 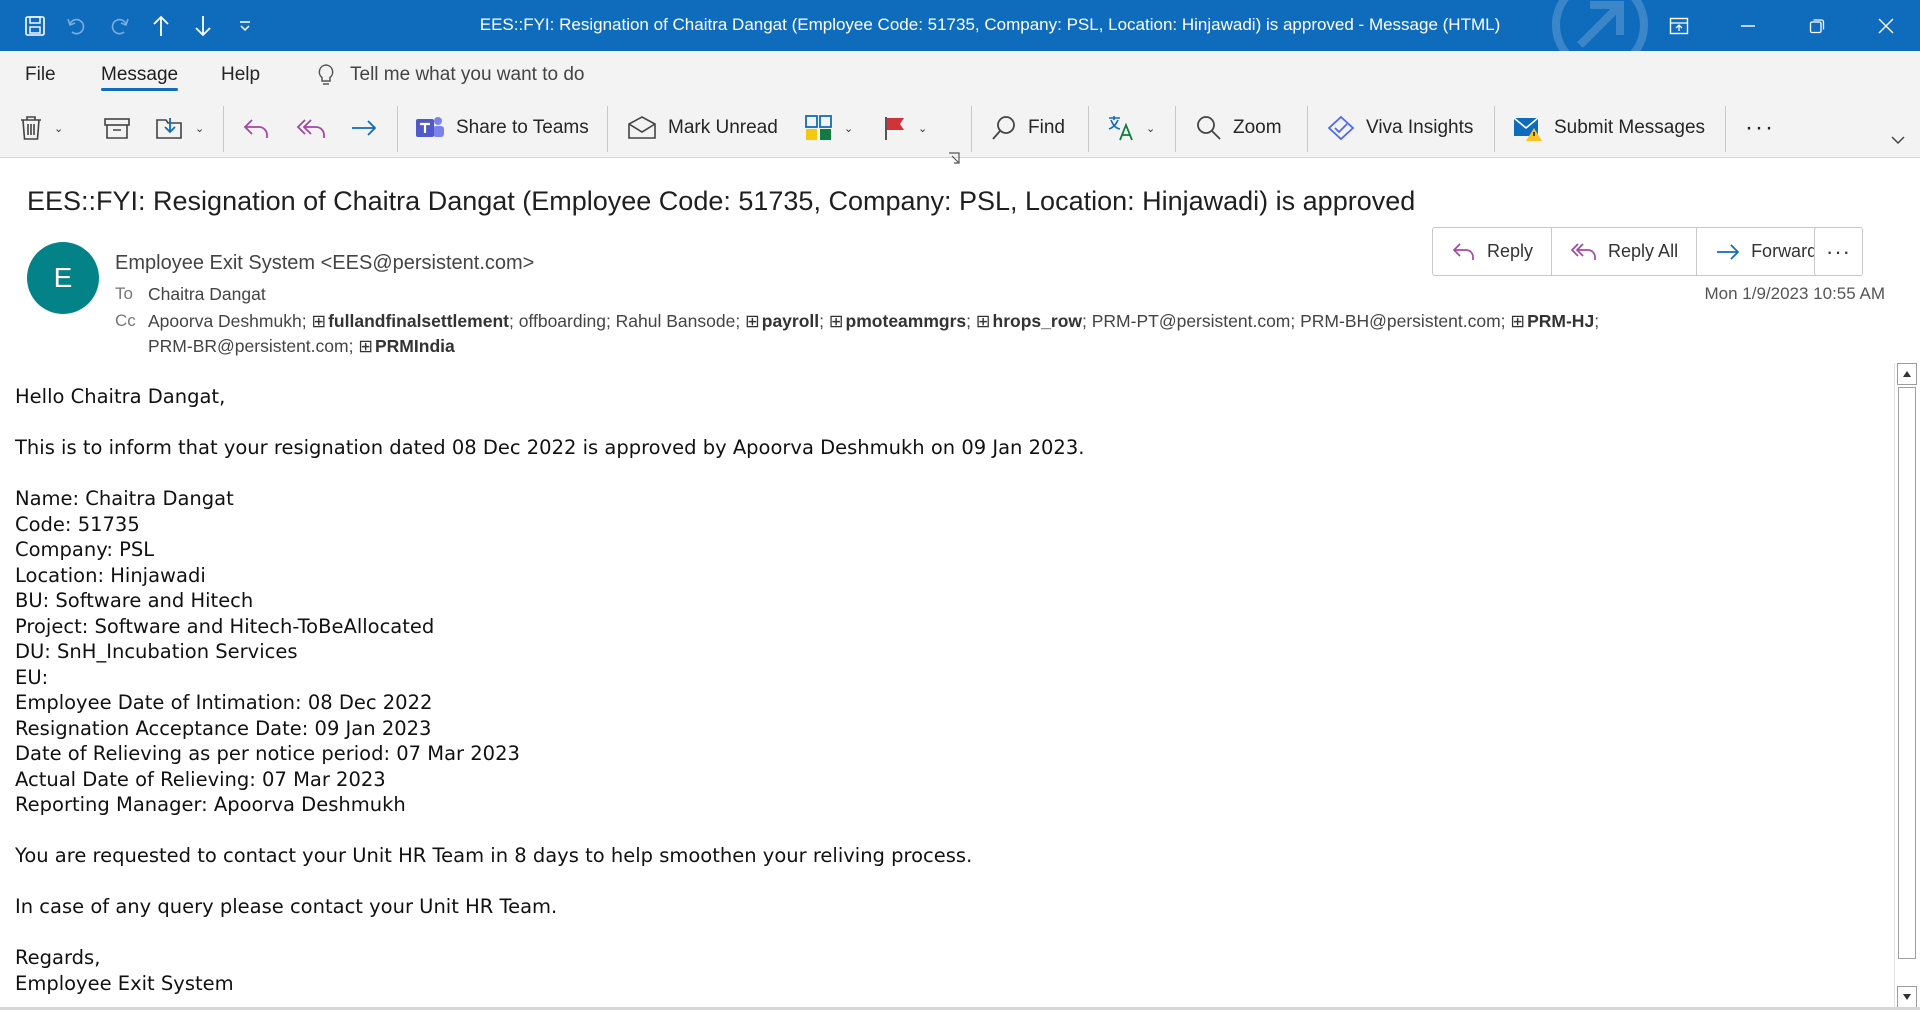 What do you see at coordinates (1029, 321) in the screenshot?
I see `cc-group: hrops_row` at bounding box center [1029, 321].